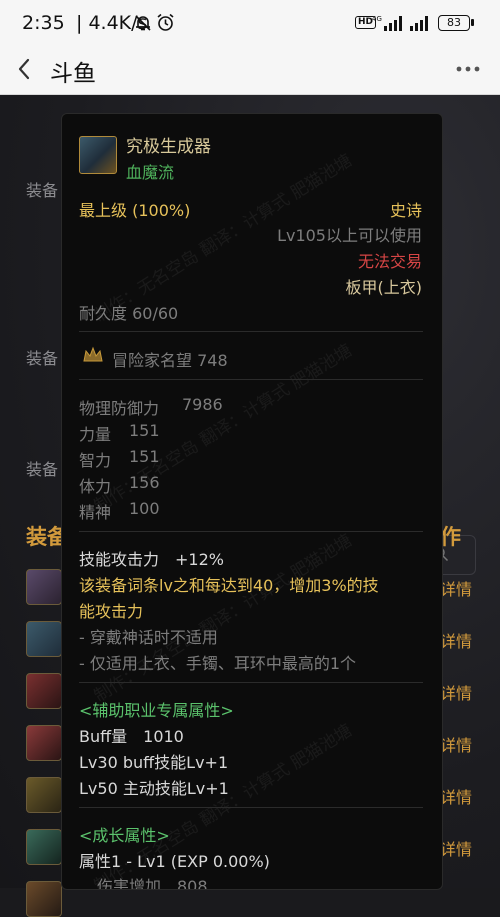 This screenshot has height=917, width=500. I want to click on growth-damage: 伤害增加 808, so click(152, 883).